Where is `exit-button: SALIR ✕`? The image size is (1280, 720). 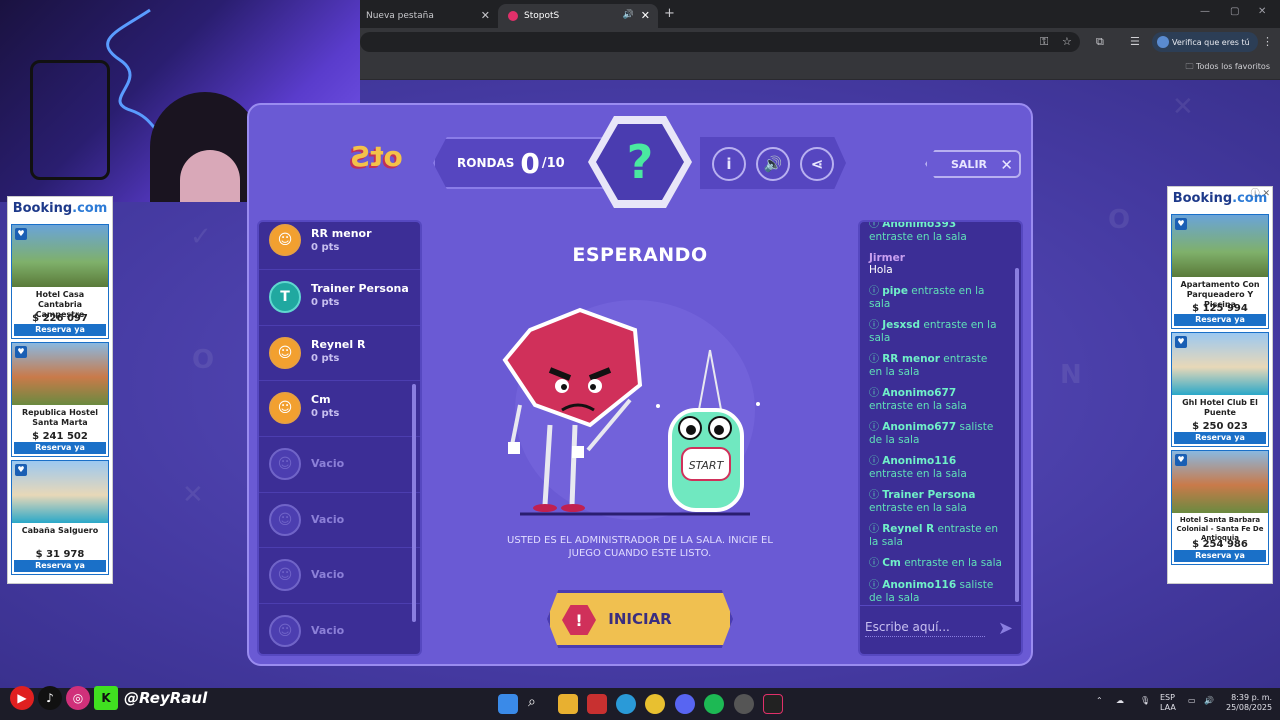
exit-button: SALIR ✕ is located at coordinates (973, 164).